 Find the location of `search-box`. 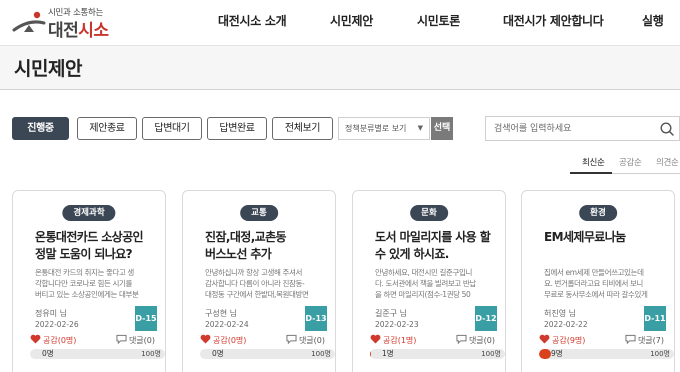

search-box is located at coordinates (582, 128).